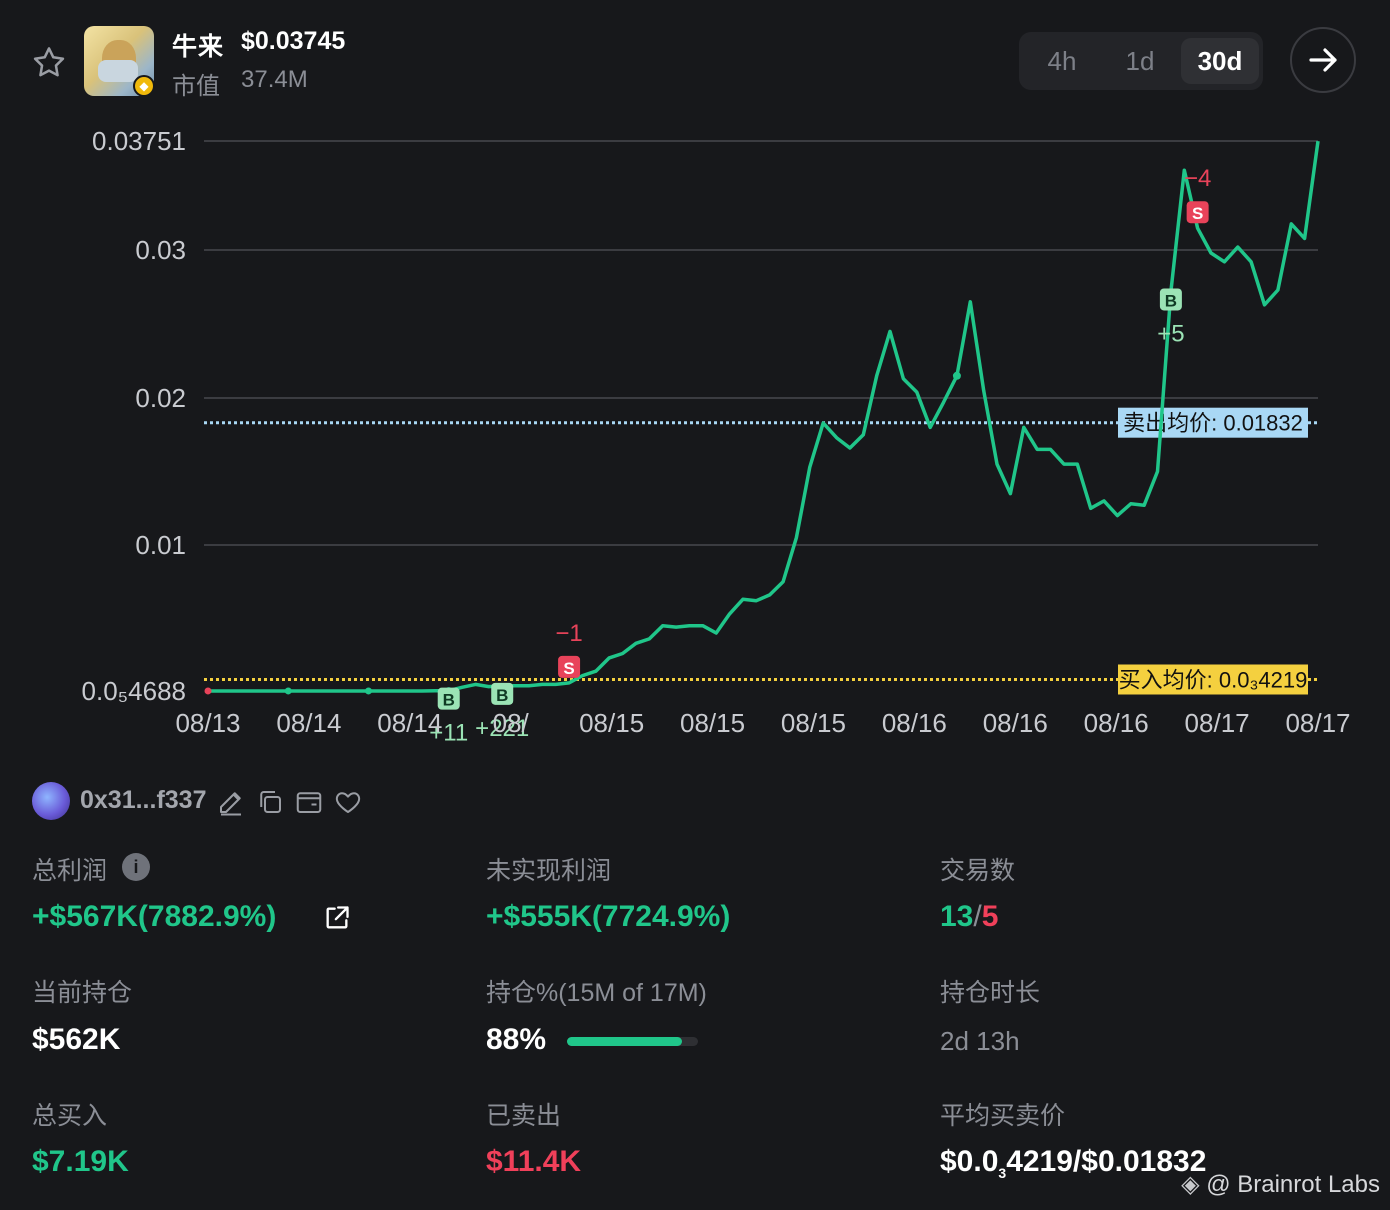  I want to click on wallet-avatar, so click(51, 801).